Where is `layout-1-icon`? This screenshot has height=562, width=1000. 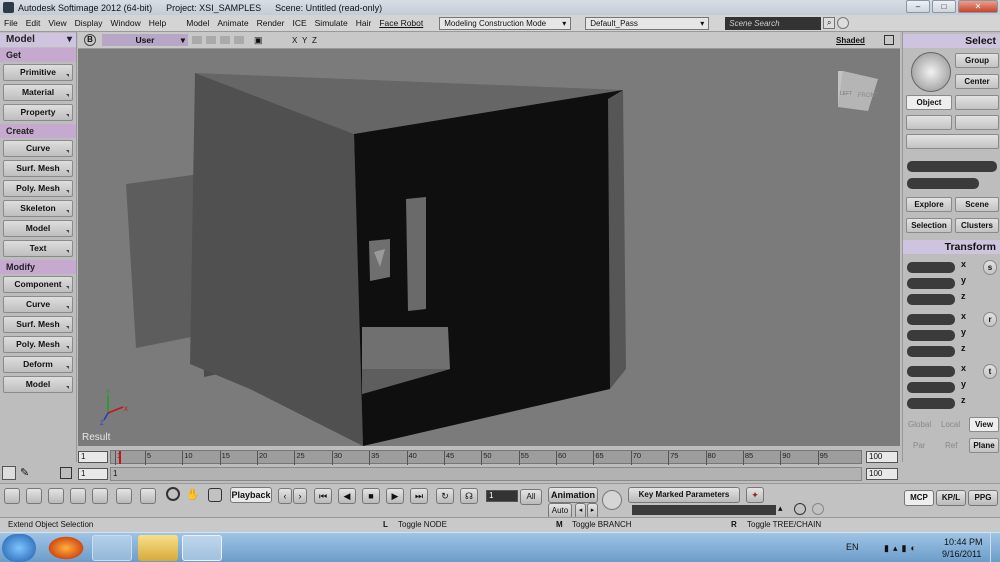 layout-1-icon is located at coordinates (12, 496).